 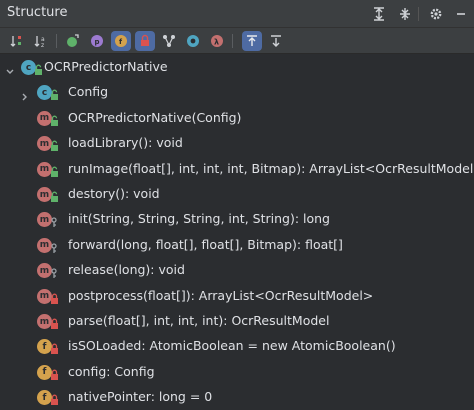 What do you see at coordinates (88, 92) in the screenshot?
I see `tree-item-label: Config` at bounding box center [88, 92].